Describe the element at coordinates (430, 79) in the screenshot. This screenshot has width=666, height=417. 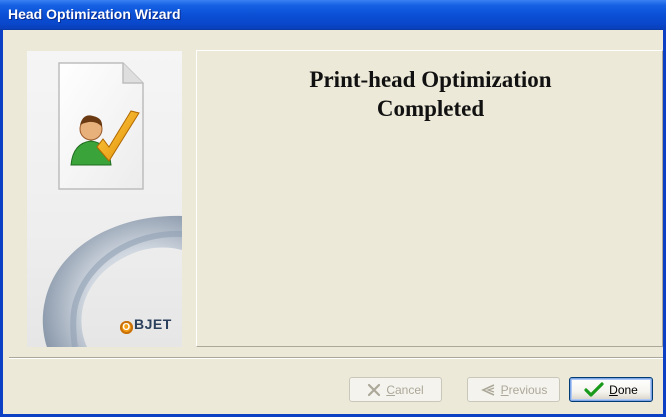
I see `heading-line-1: Print-head Optimization` at that location.